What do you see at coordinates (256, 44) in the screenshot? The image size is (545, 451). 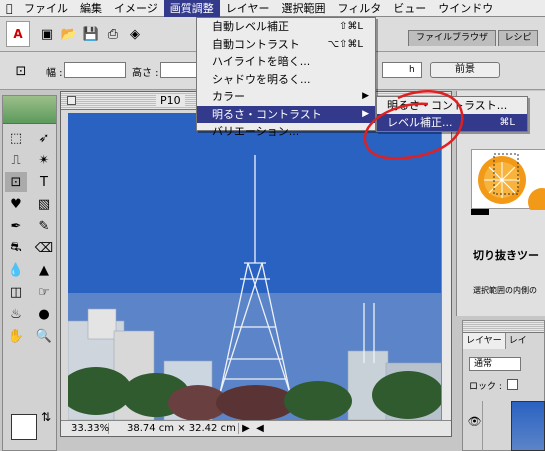 I see `menu-item-label: 自動コントラスト` at bounding box center [256, 44].